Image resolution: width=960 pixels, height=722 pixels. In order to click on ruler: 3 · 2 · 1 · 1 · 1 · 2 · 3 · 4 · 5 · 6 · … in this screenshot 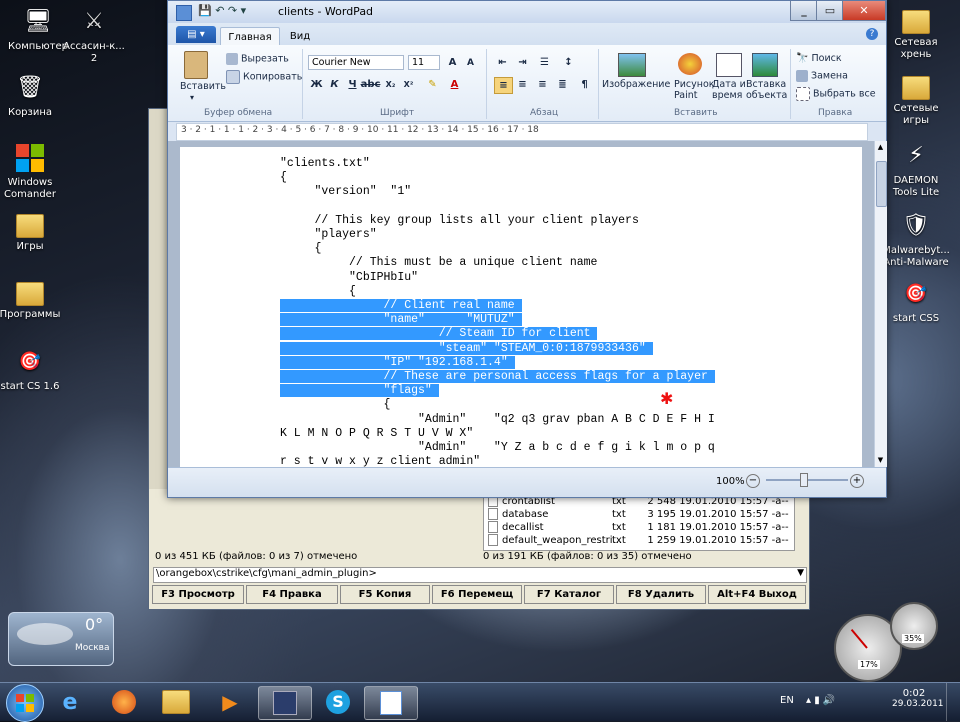, I will do `click(522, 132)`.